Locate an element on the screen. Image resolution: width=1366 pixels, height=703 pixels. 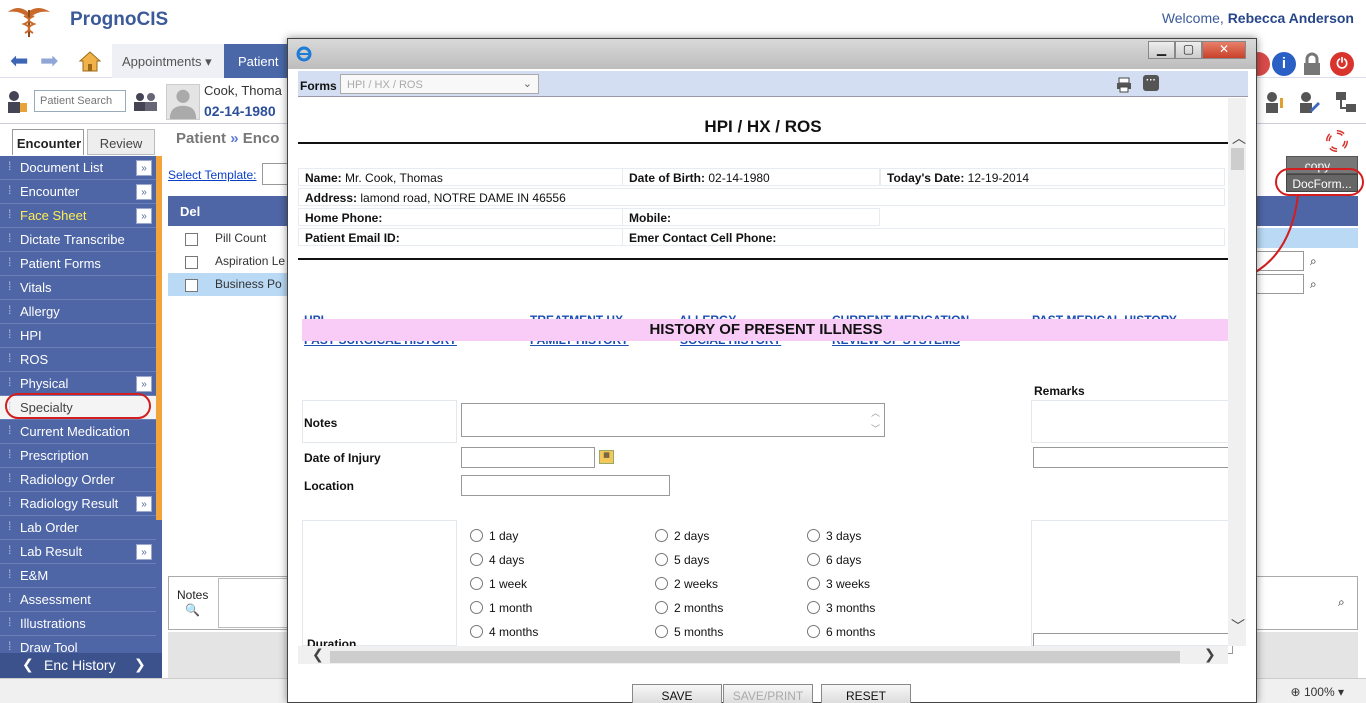
save-button: SAVE is located at coordinates (677, 693).